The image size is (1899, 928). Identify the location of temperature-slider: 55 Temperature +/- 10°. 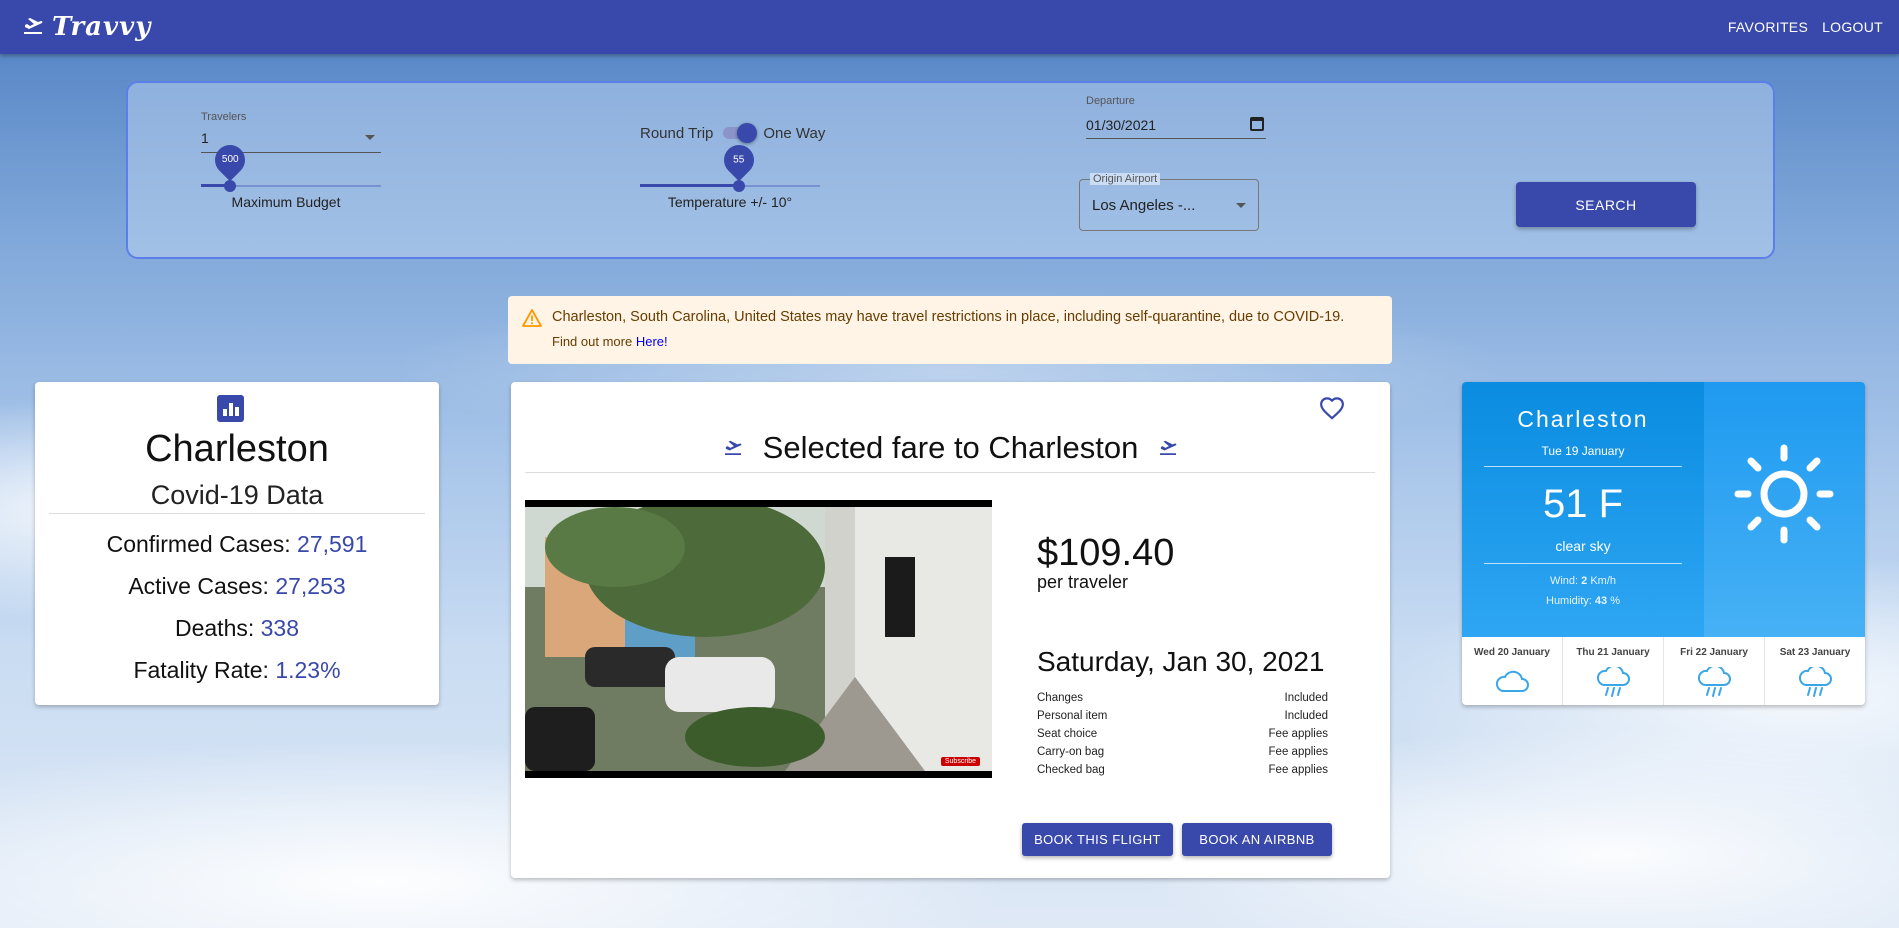
(730, 174).